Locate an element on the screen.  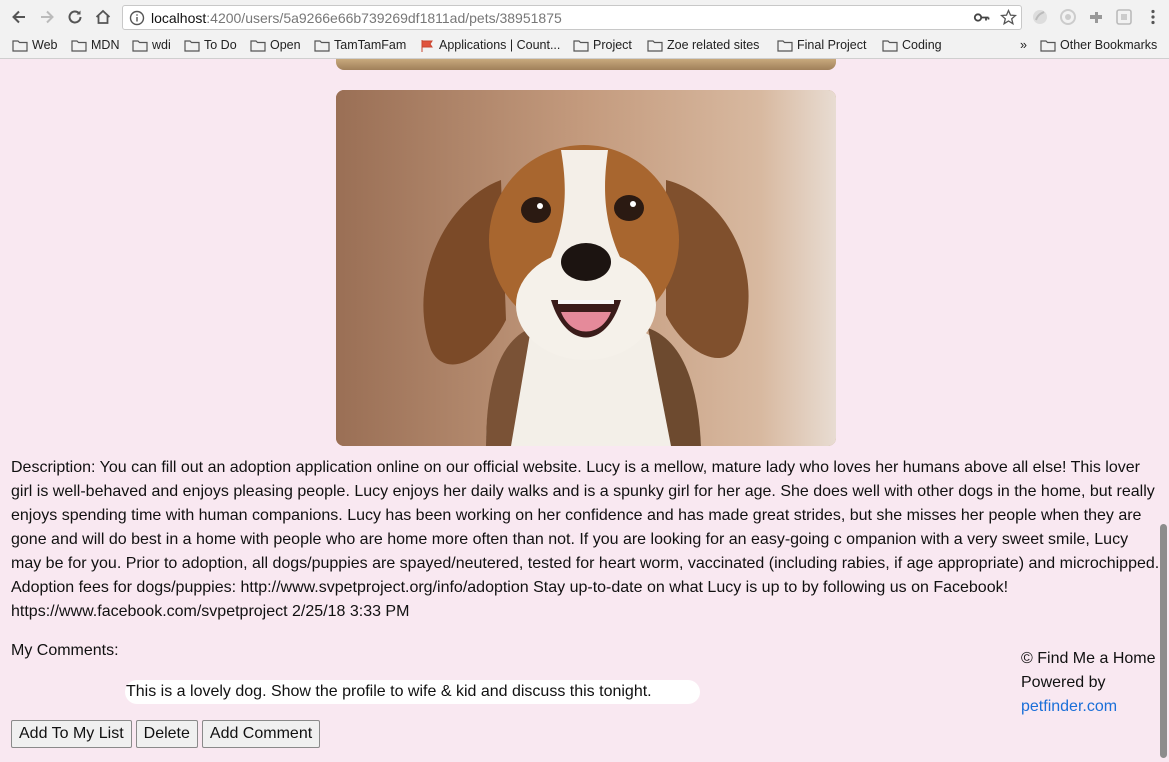
bookmark-open: Open is located at coordinates (275, 45).